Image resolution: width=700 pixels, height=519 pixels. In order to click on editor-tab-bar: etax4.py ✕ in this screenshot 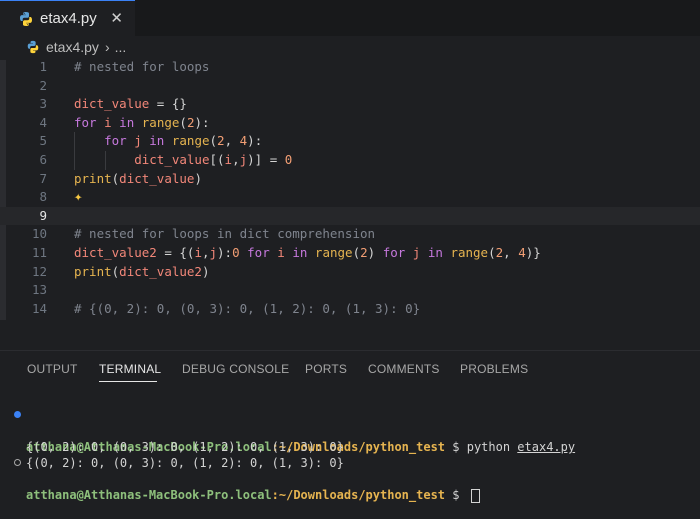, I will do `click(350, 18)`.